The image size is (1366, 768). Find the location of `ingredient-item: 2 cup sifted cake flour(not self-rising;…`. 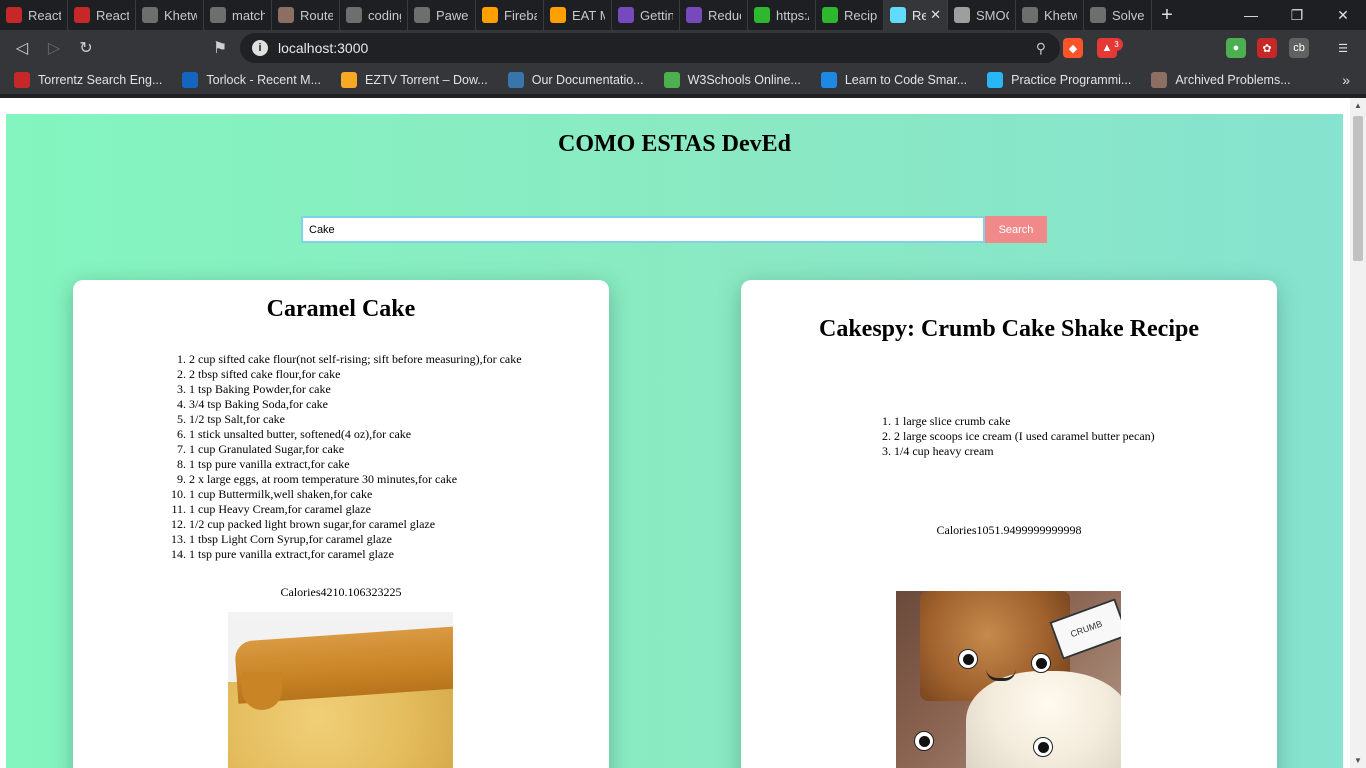

ingredient-item: 2 cup sifted cake flour(not self-rising;… is located at coordinates (355, 359).